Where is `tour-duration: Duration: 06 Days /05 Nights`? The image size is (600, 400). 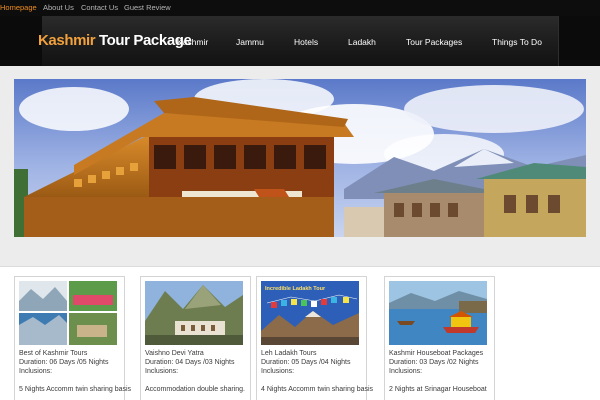
tour-duration: Duration: 06 Days /05 Nights is located at coordinates (64, 362).